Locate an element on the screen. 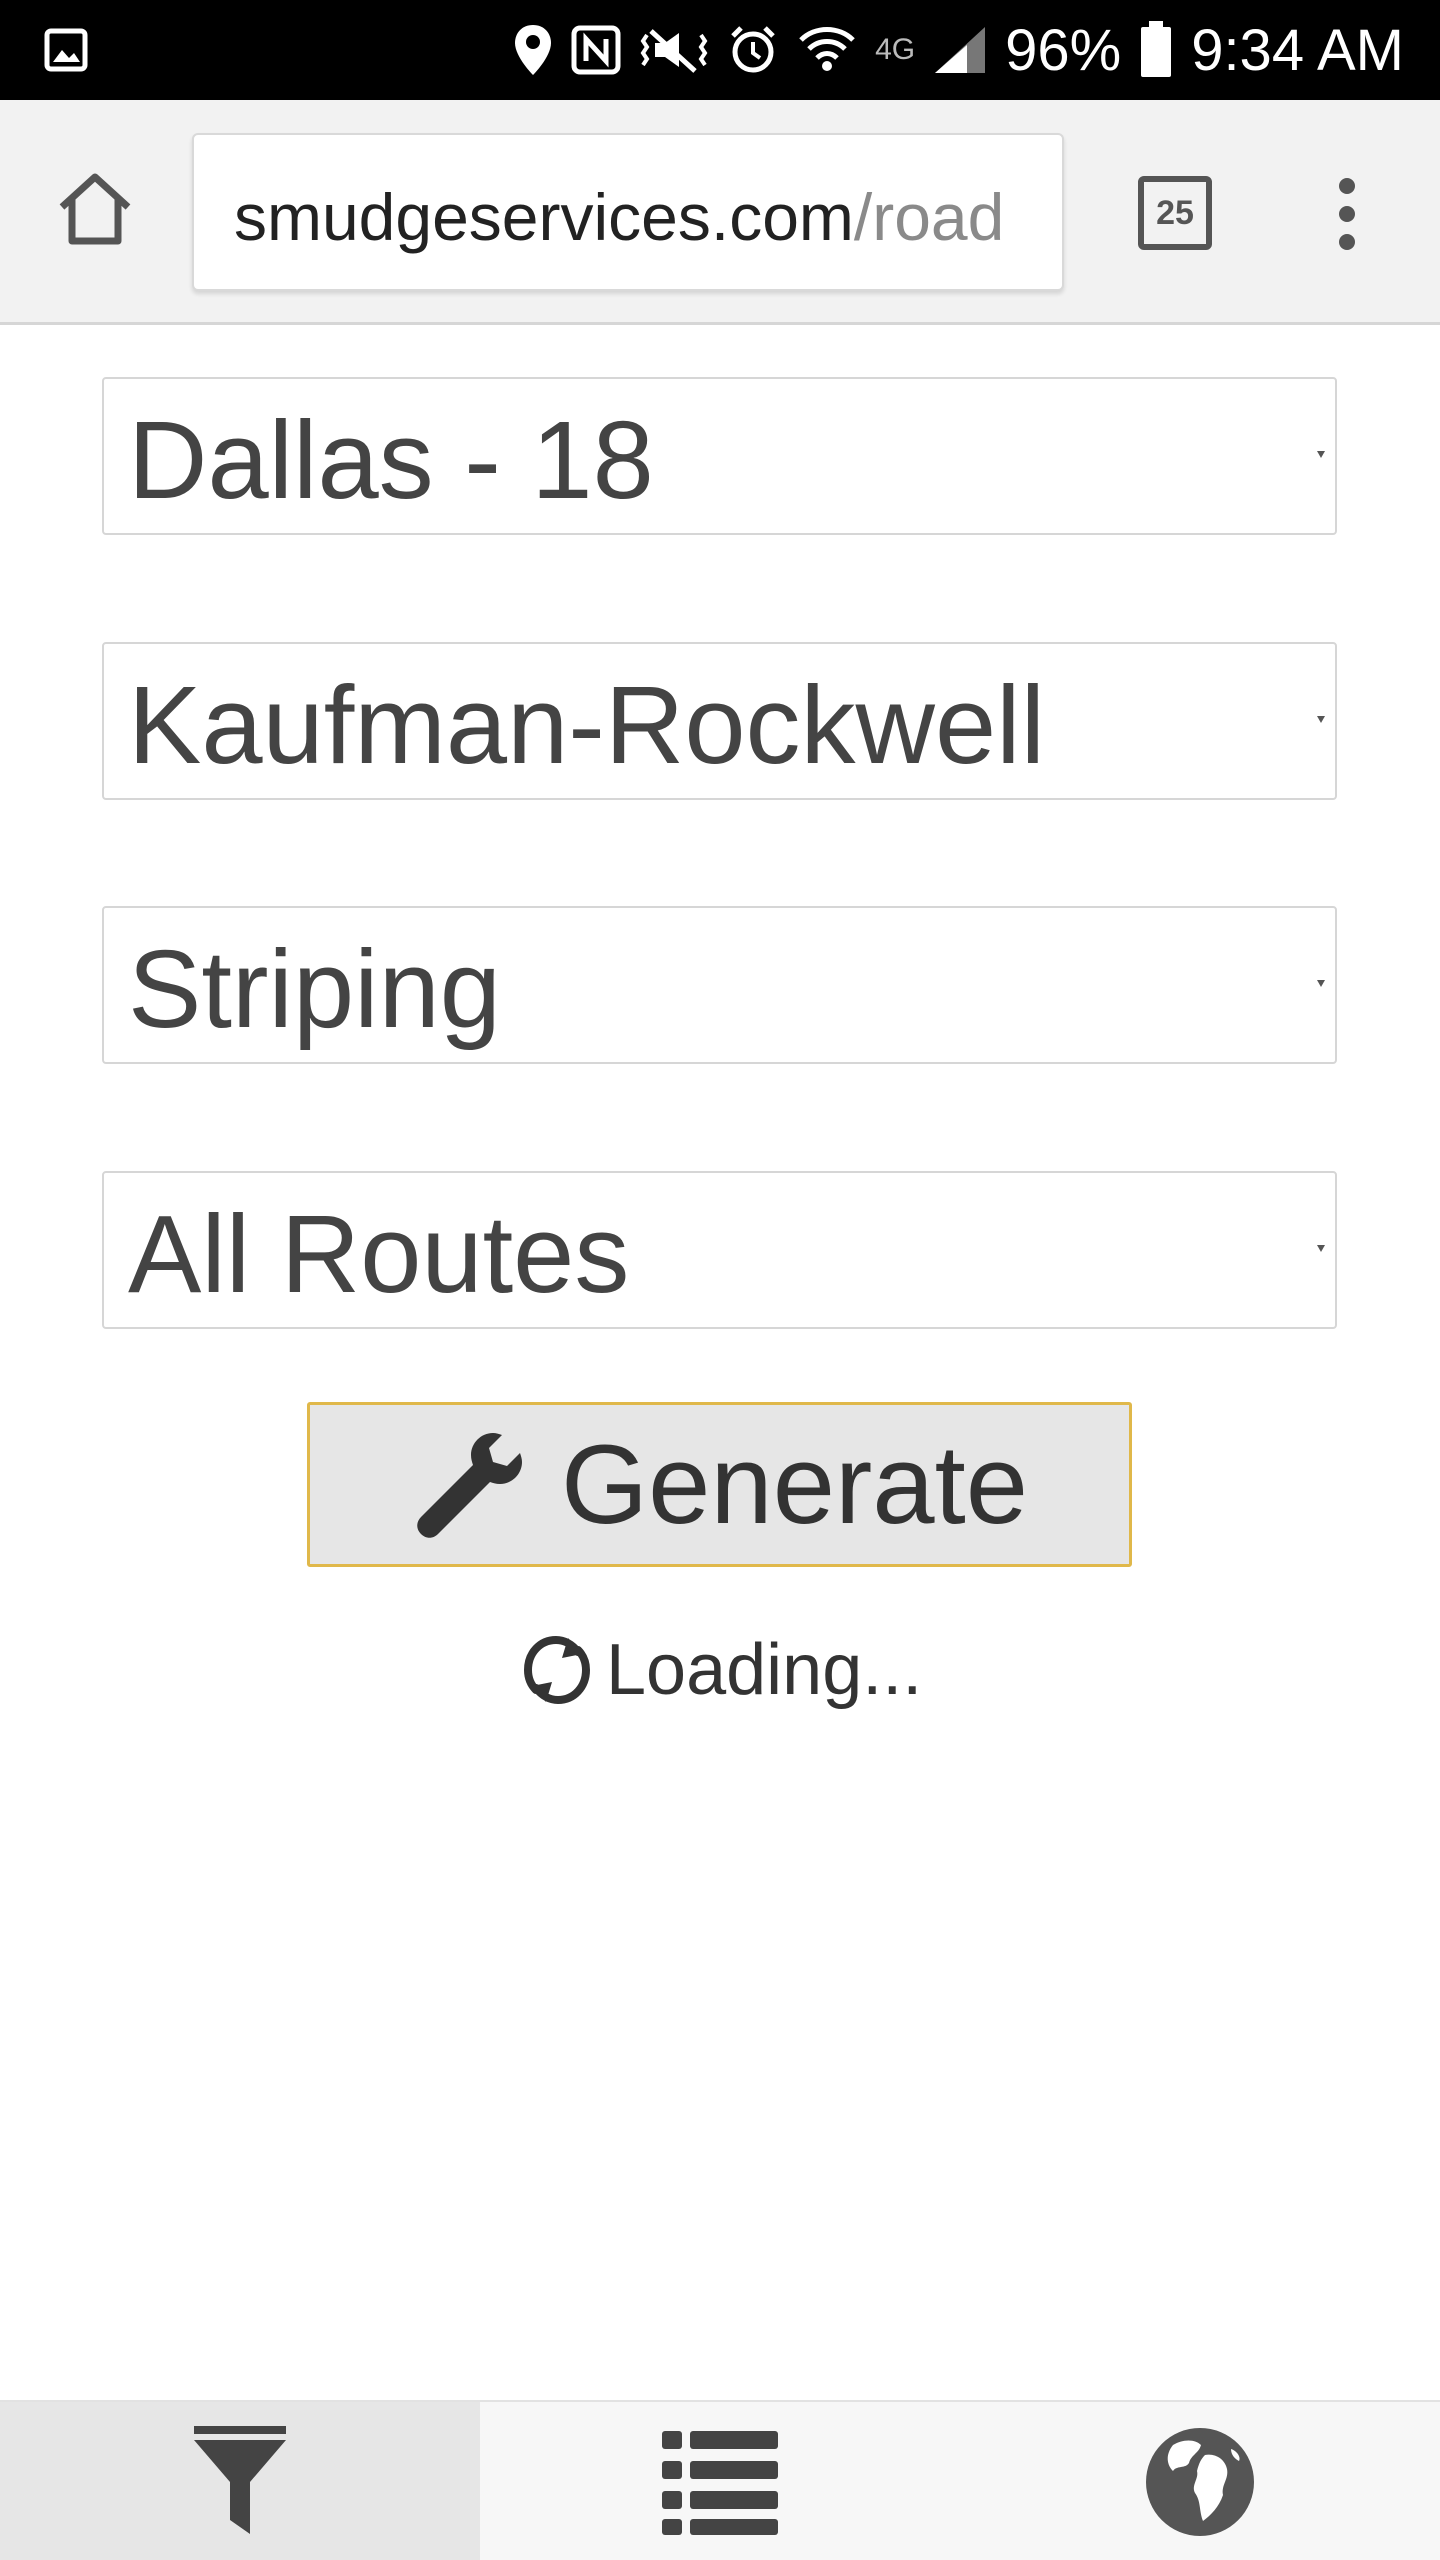 This screenshot has width=1440, height=2560. route-select-value: All Routes is located at coordinates (379, 1254).